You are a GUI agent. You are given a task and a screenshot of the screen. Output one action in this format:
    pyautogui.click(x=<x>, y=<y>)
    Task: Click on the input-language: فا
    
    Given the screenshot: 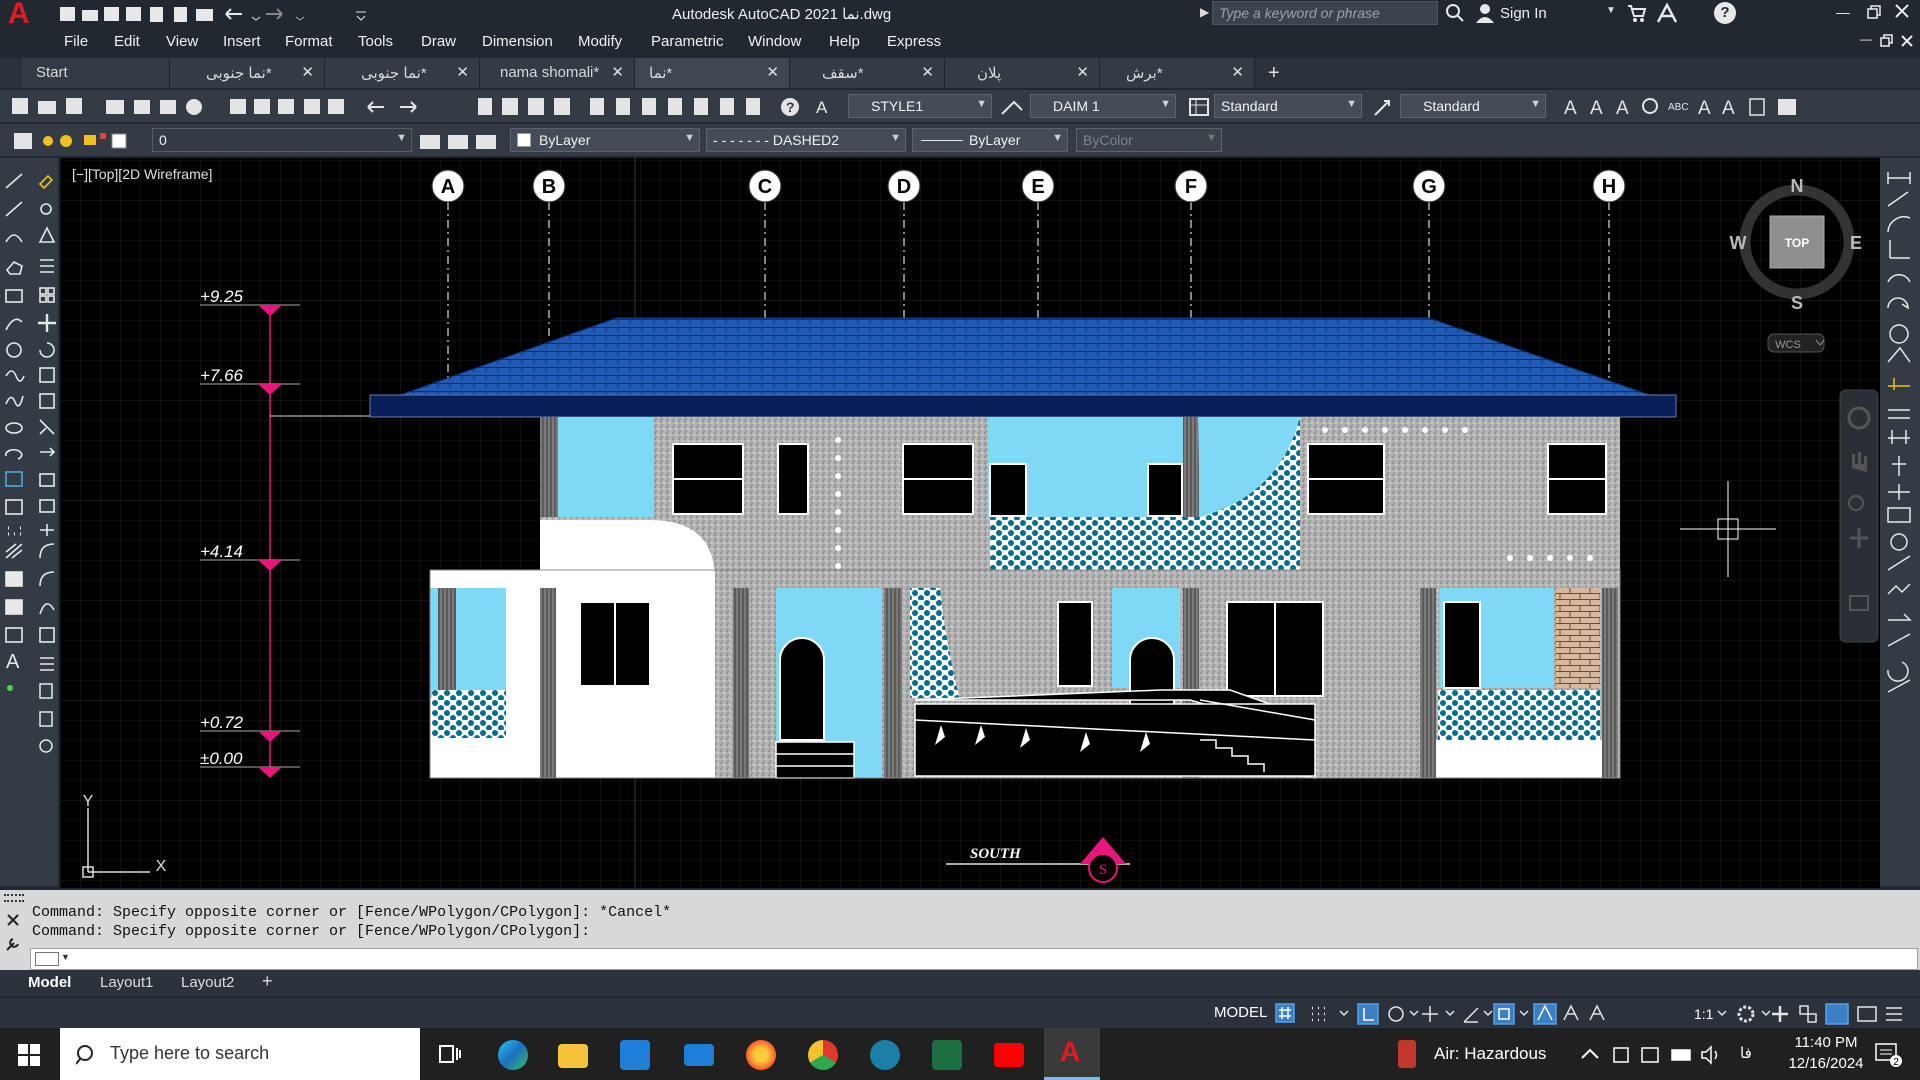 What is the action you would take?
    pyautogui.click(x=1746, y=1053)
    